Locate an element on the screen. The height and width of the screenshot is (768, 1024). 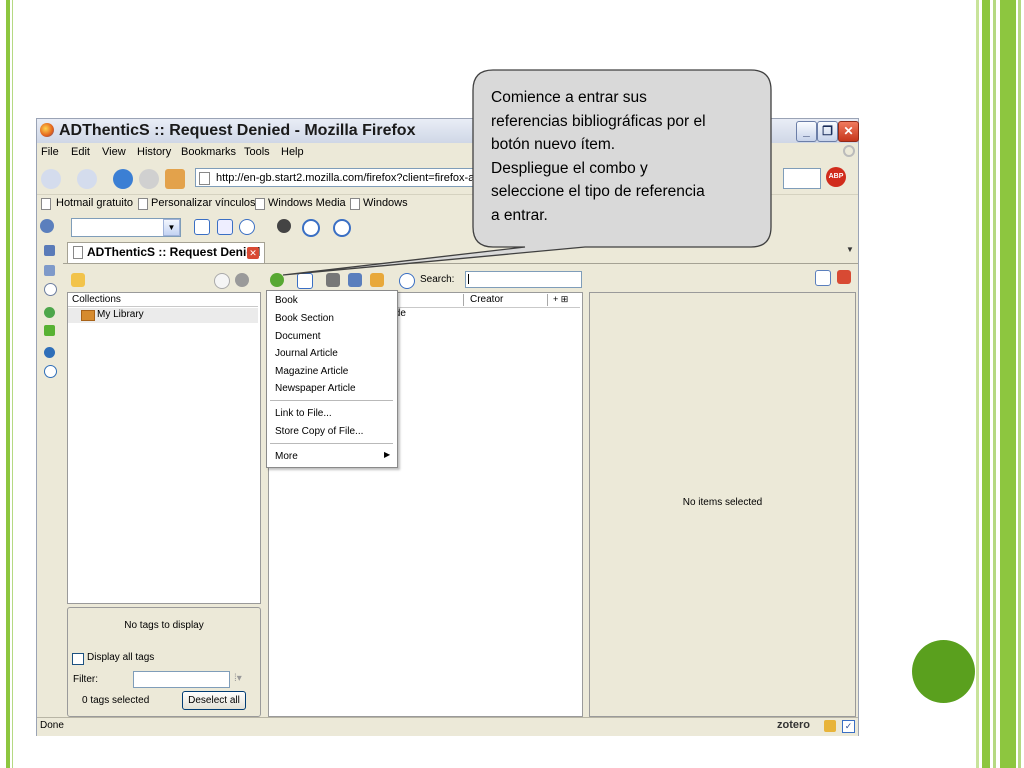
search-label: Search: is located at coordinates (437, 279).